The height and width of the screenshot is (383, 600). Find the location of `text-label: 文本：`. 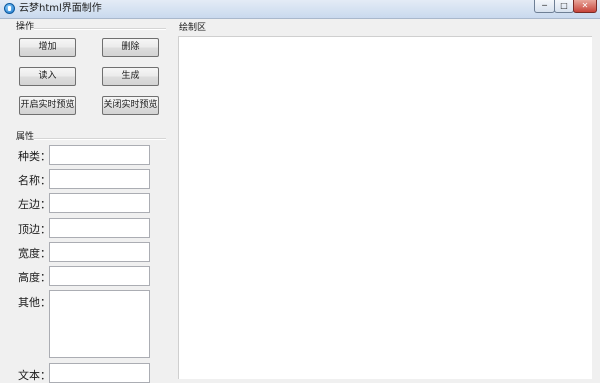

text-label: 文本： is located at coordinates (34, 375).